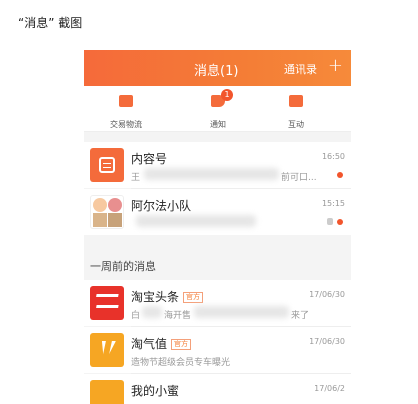 This screenshot has height=404, width=418. What do you see at coordinates (296, 101) in the screenshot?
I see `chat-bubble-icon` at bounding box center [296, 101].